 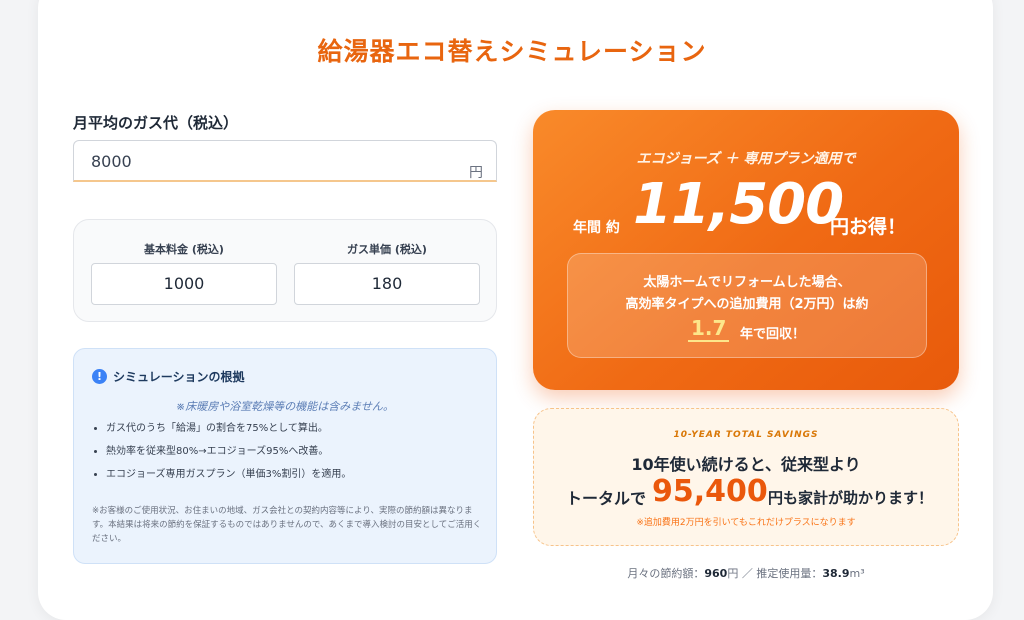 I want to click on savings-line-1: 10年使い続けると、従来型より, so click(x=746, y=464).